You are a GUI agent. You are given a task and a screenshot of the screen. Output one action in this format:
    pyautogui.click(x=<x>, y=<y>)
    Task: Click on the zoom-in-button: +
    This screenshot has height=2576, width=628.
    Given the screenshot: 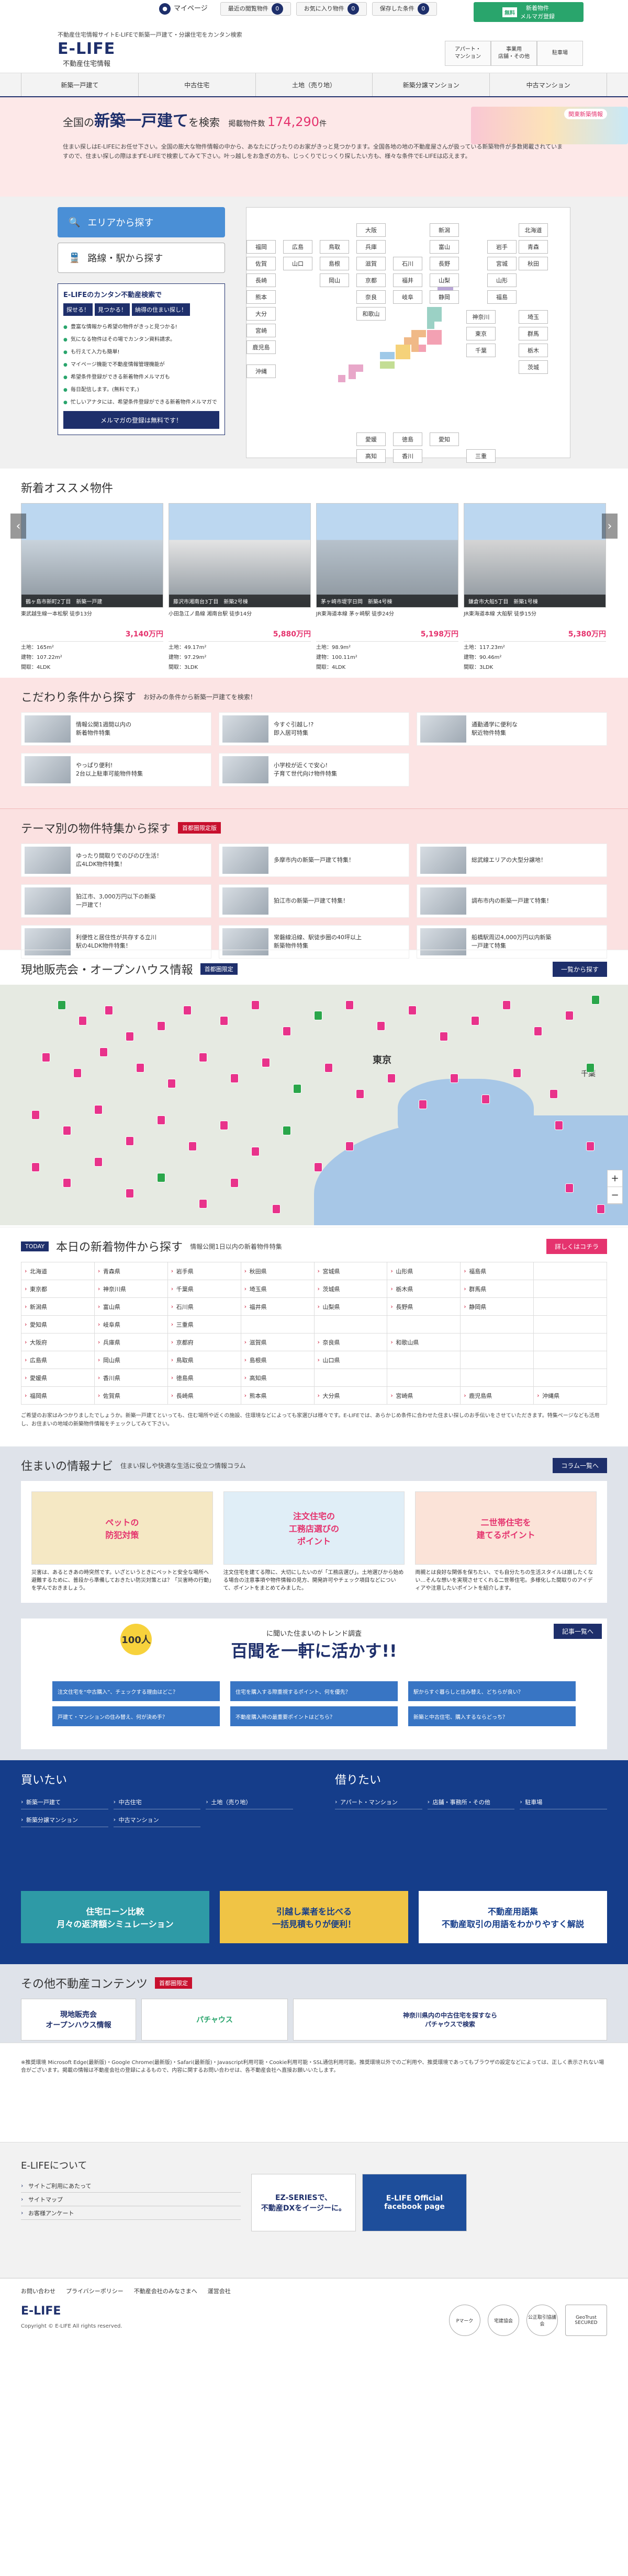 What is the action you would take?
    pyautogui.click(x=615, y=1179)
    